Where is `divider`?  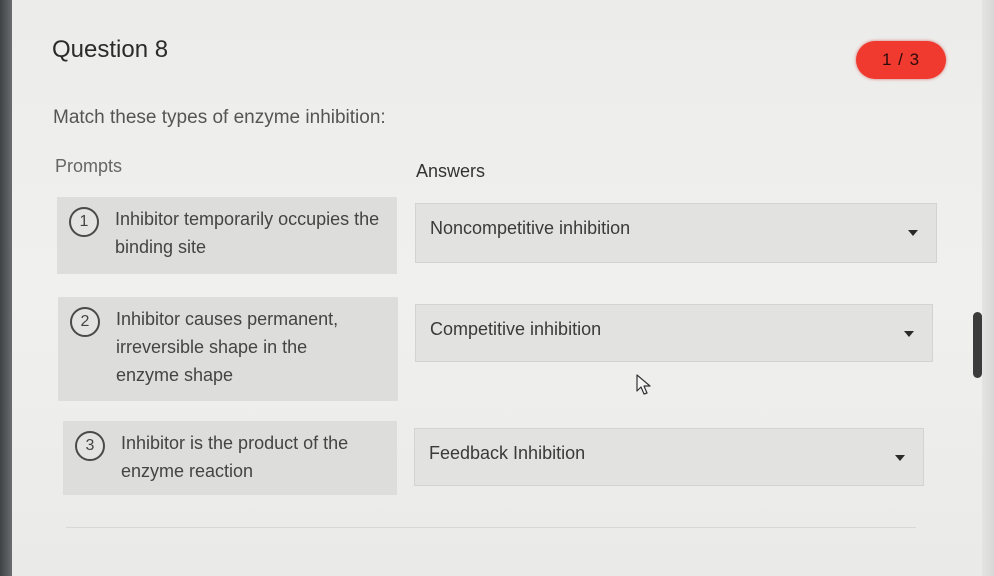 divider is located at coordinates (491, 527).